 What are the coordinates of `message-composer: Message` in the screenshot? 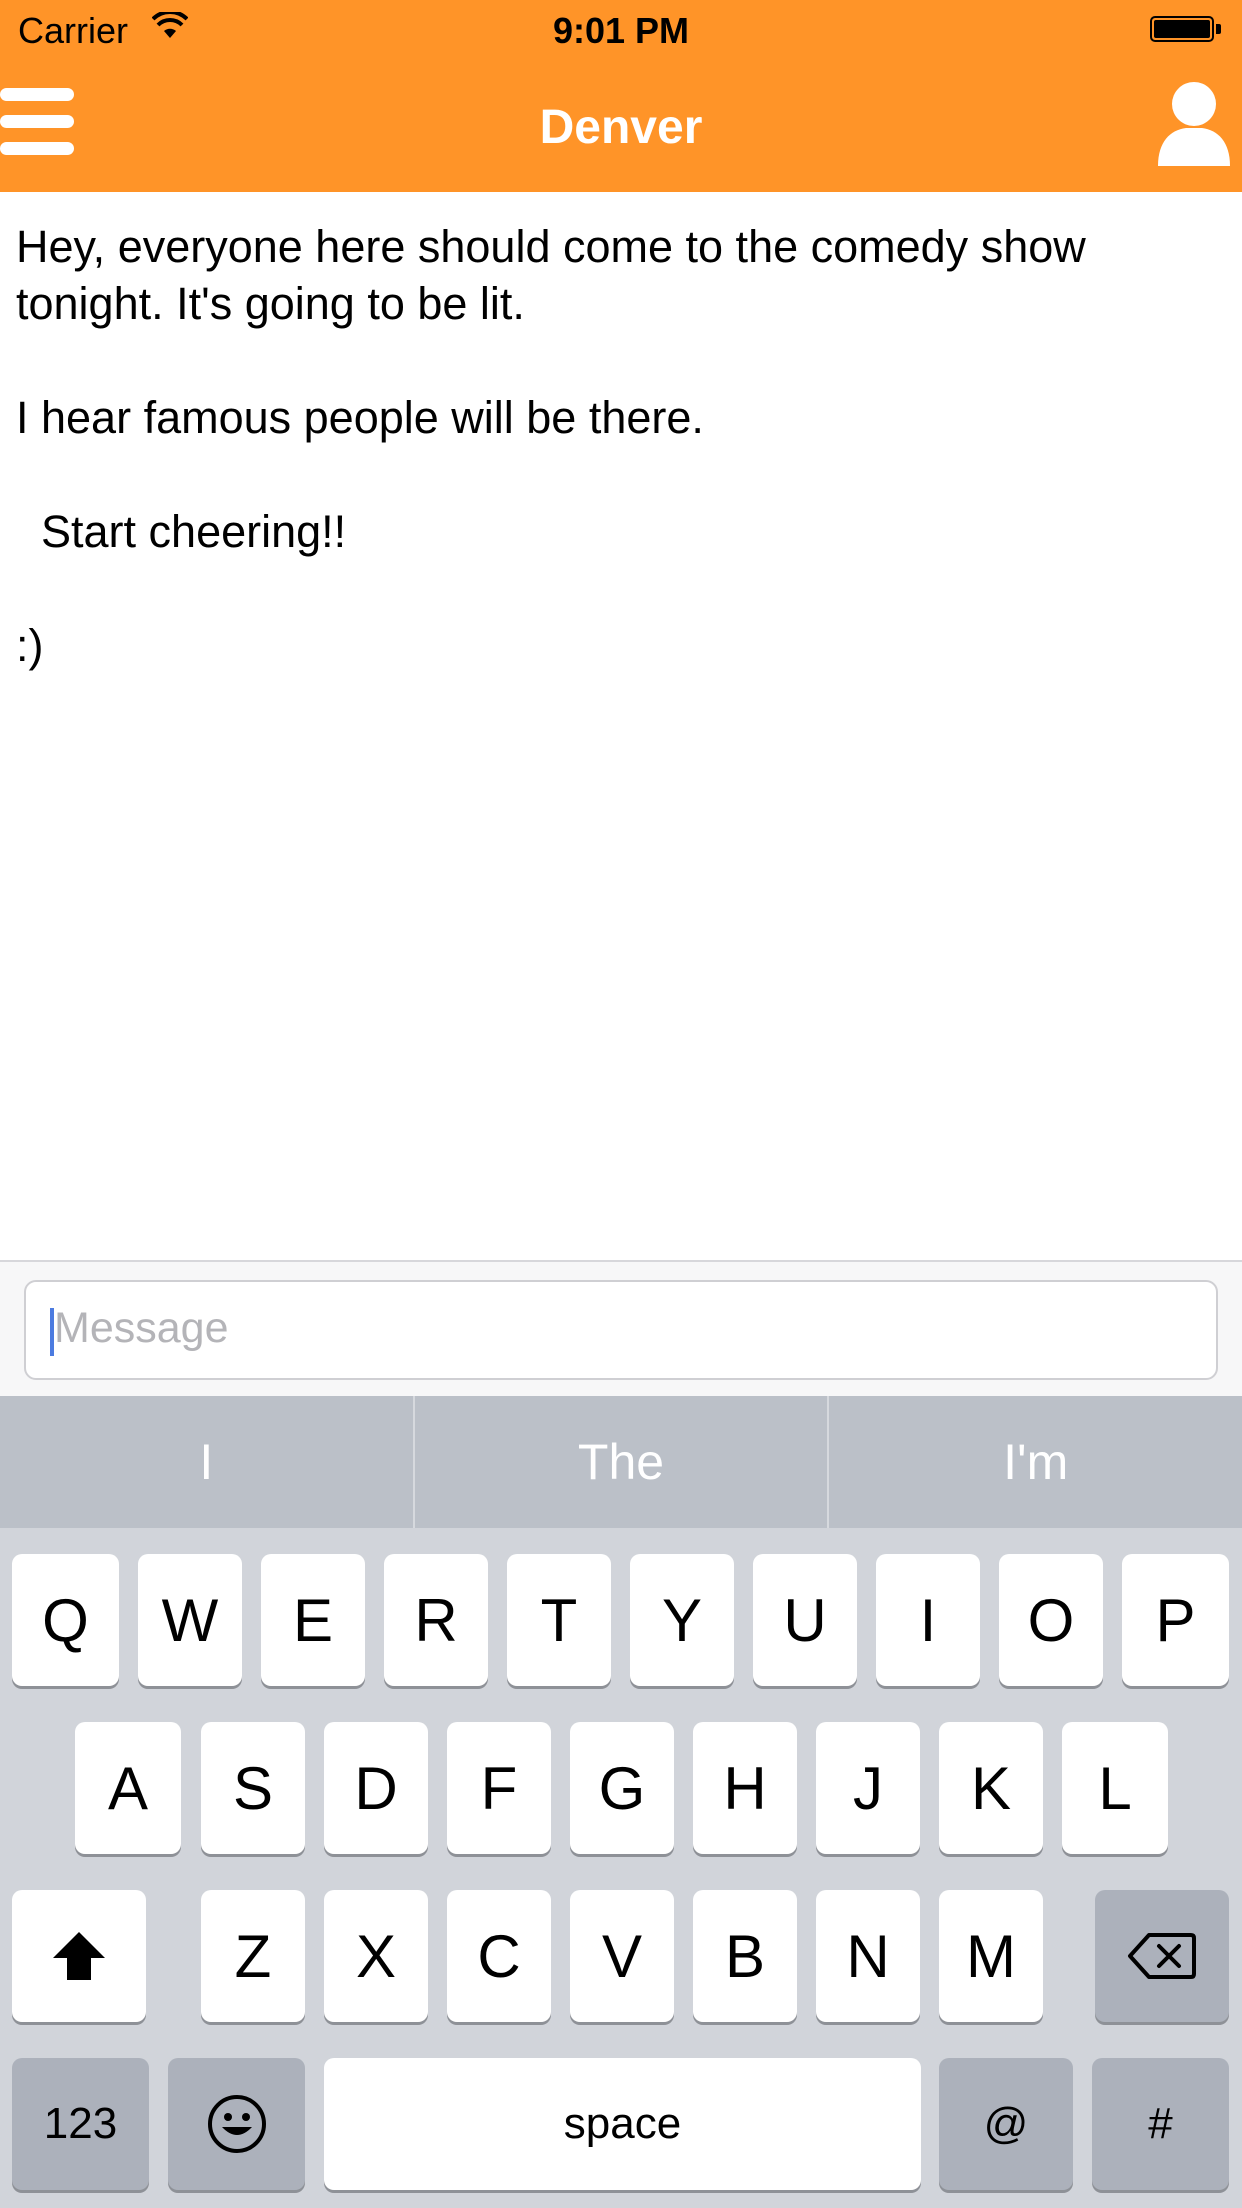 It's located at (621, 1328).